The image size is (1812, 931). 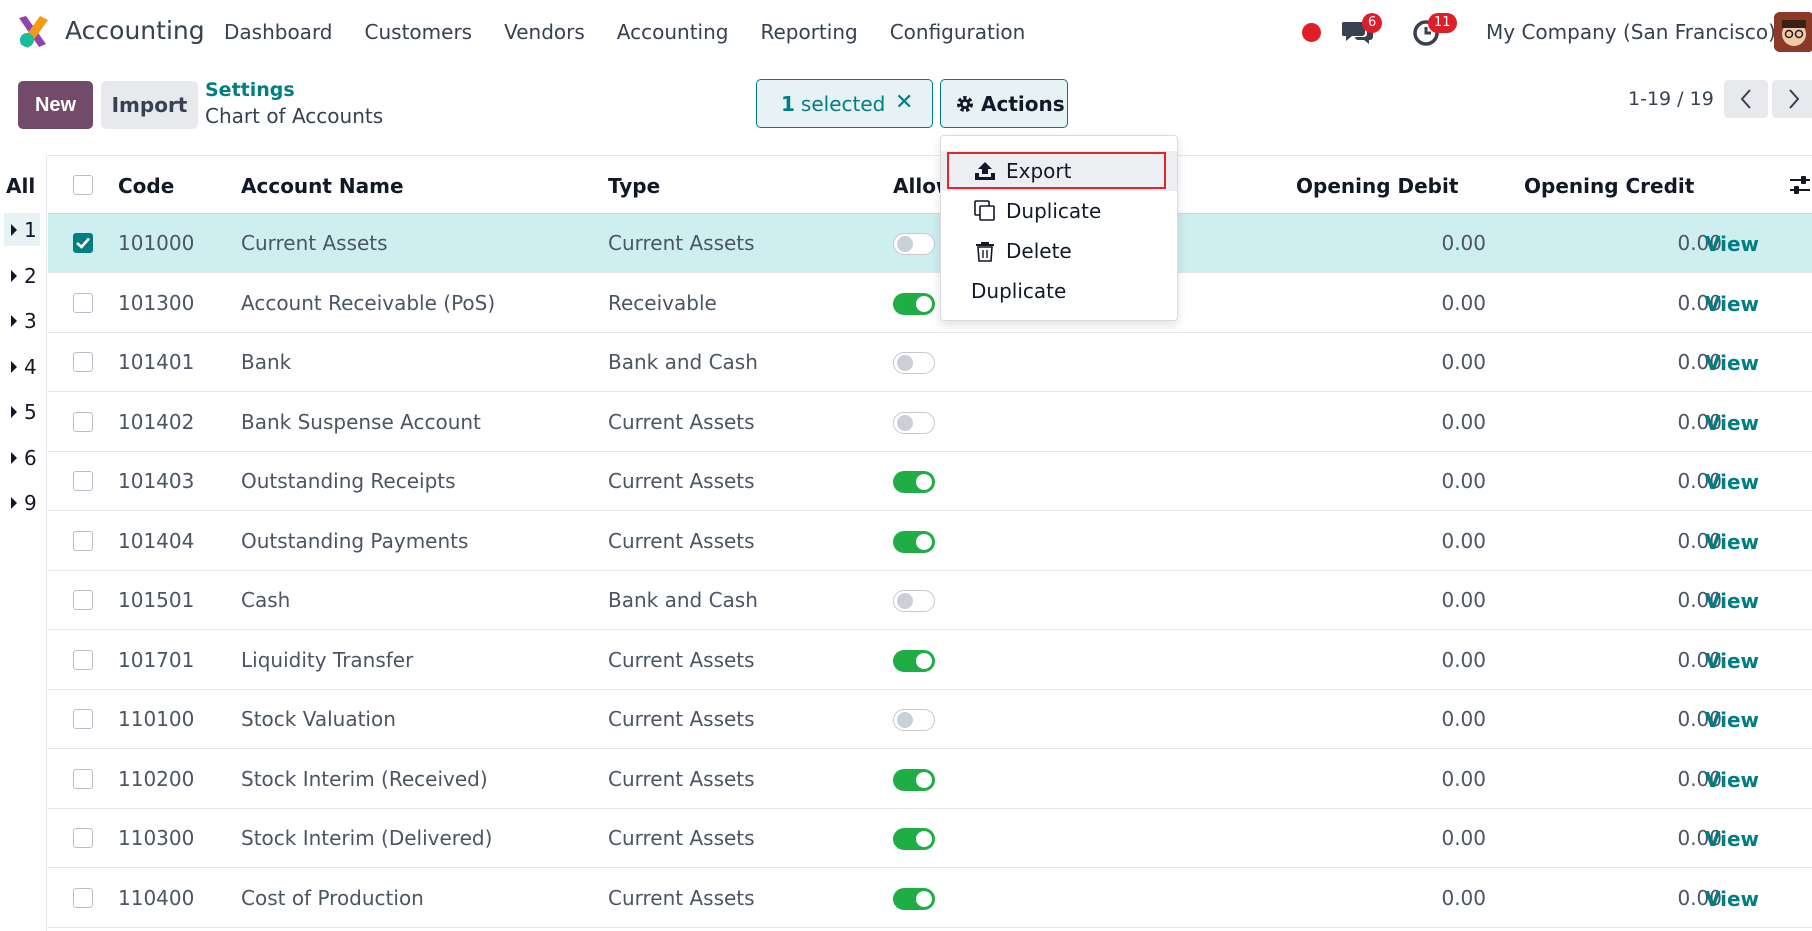 What do you see at coordinates (1463, 838) in the screenshot?
I see `cell-opening-debit: 0.00` at bounding box center [1463, 838].